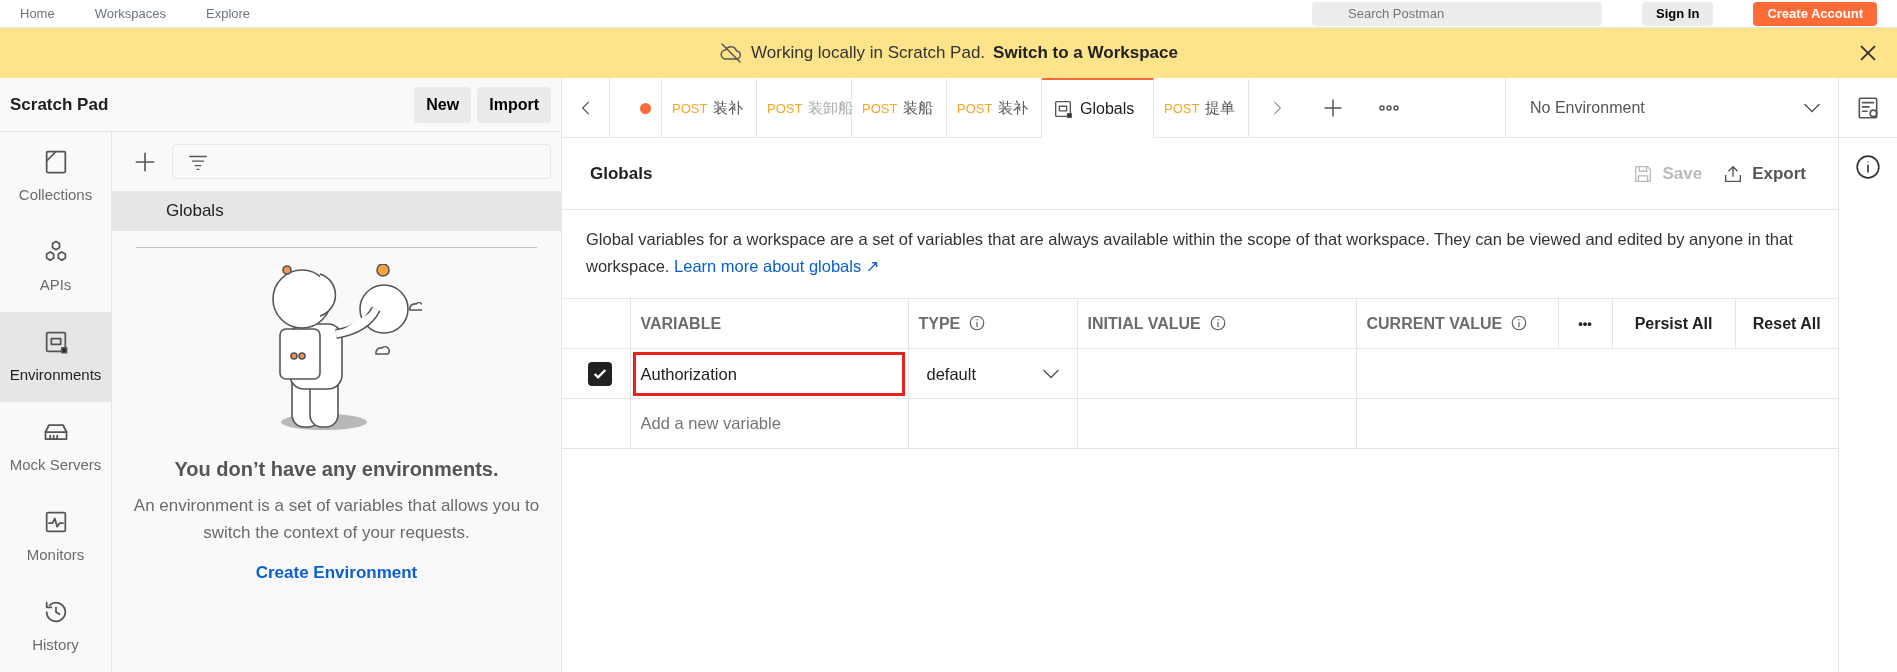 The height and width of the screenshot is (672, 1897). What do you see at coordinates (769, 423) in the screenshot?
I see `new-variable-field: Add a new variable` at bounding box center [769, 423].